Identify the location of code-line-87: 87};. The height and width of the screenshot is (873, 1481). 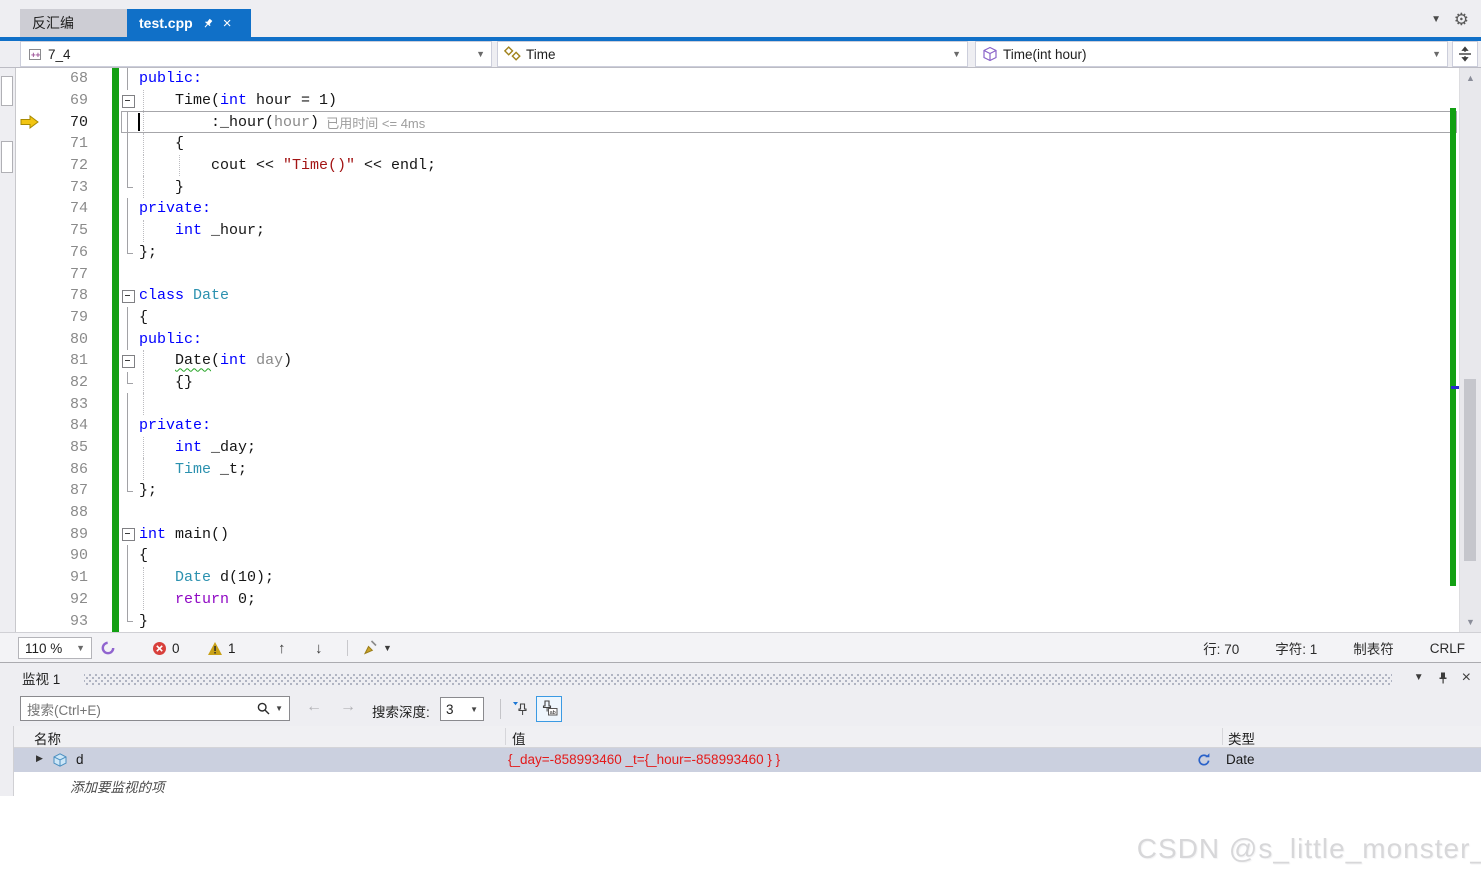
(737, 491).